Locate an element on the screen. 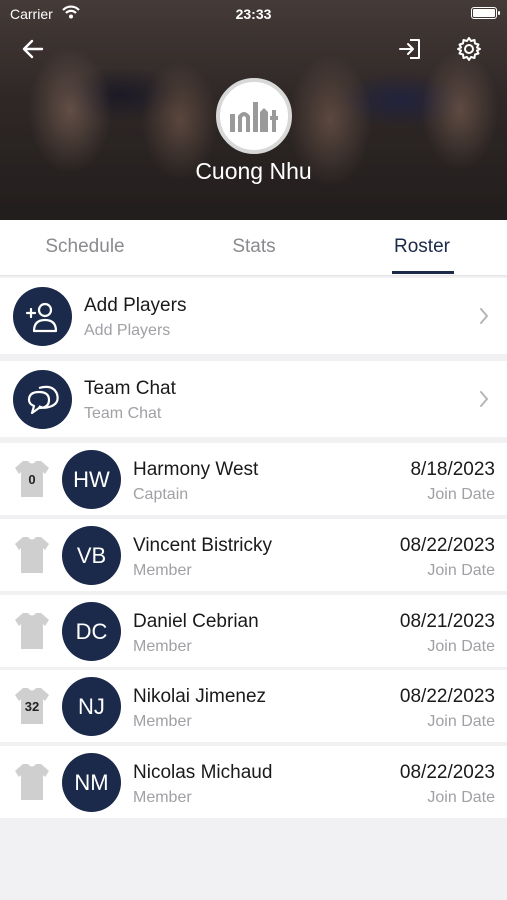 The image size is (507, 900). login-icon is located at coordinates (409, 49).